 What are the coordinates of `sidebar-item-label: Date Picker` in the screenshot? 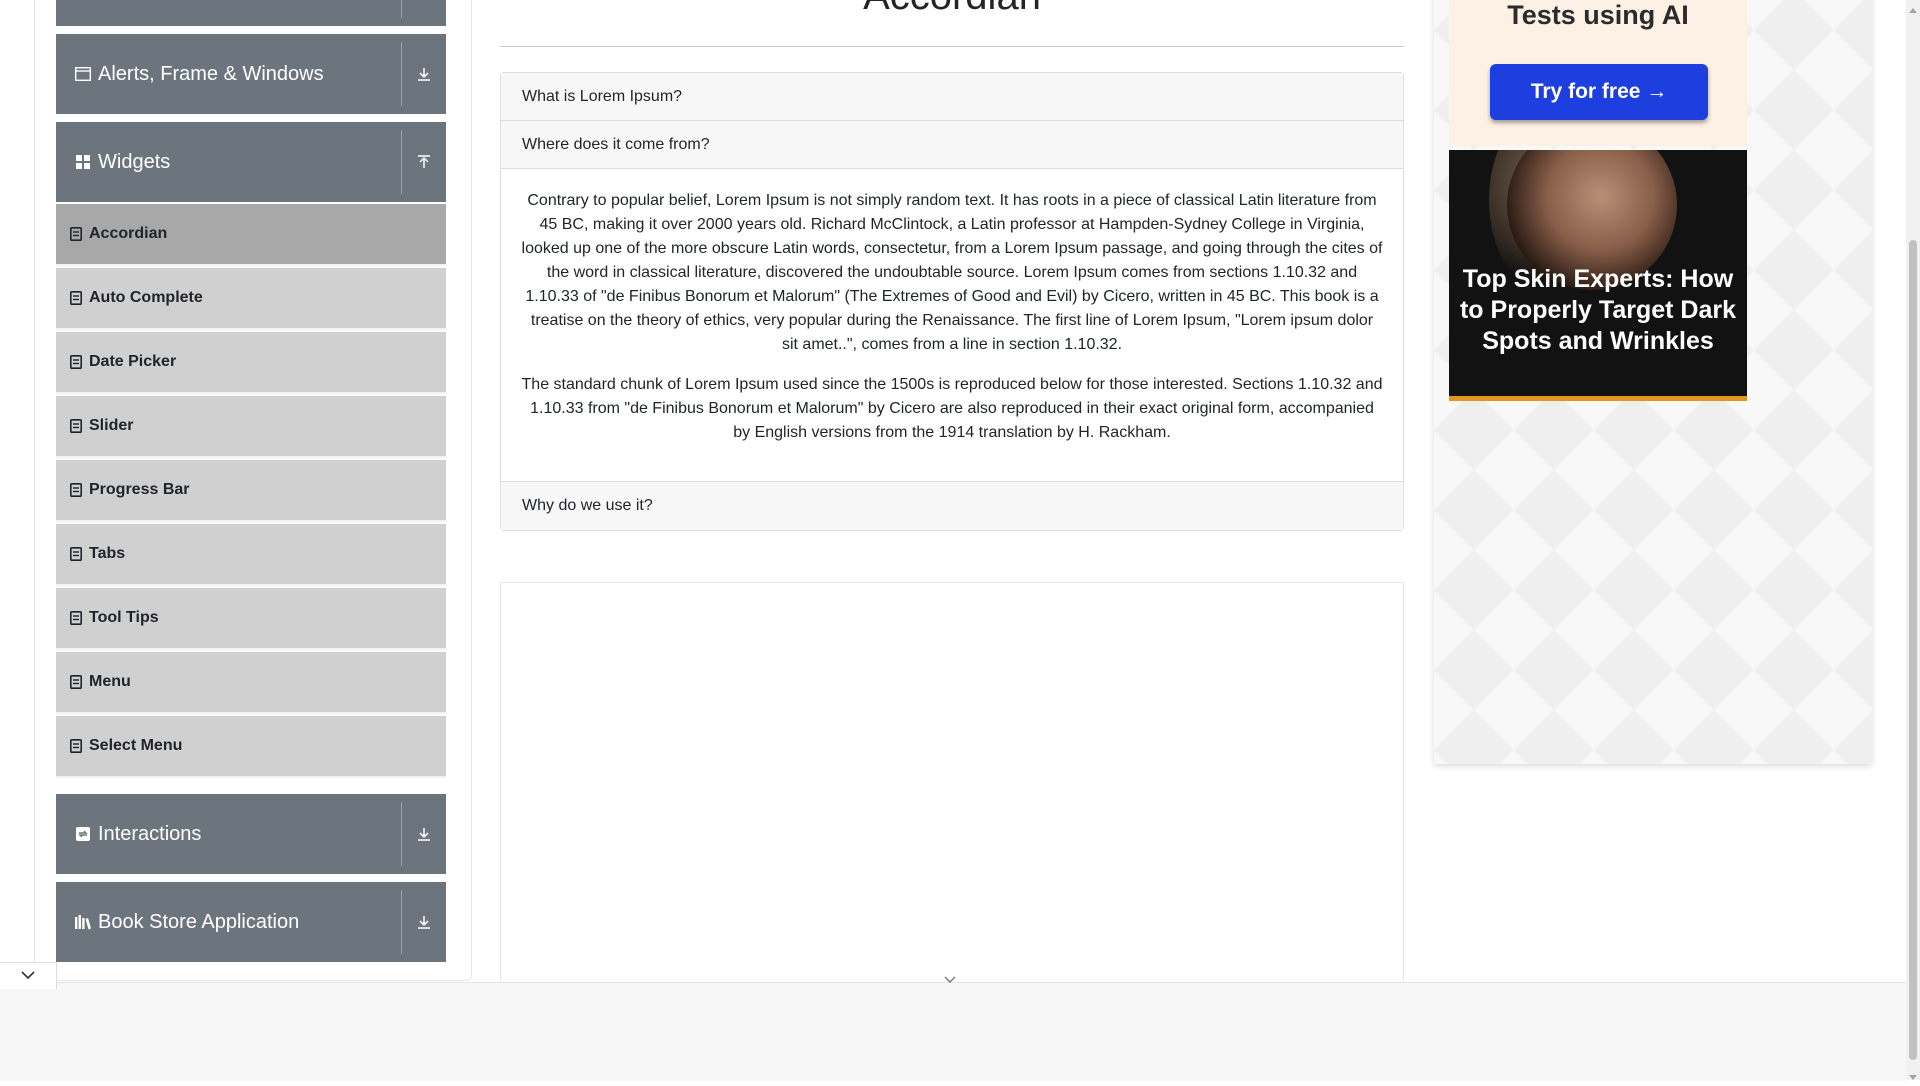 It's located at (133, 361).